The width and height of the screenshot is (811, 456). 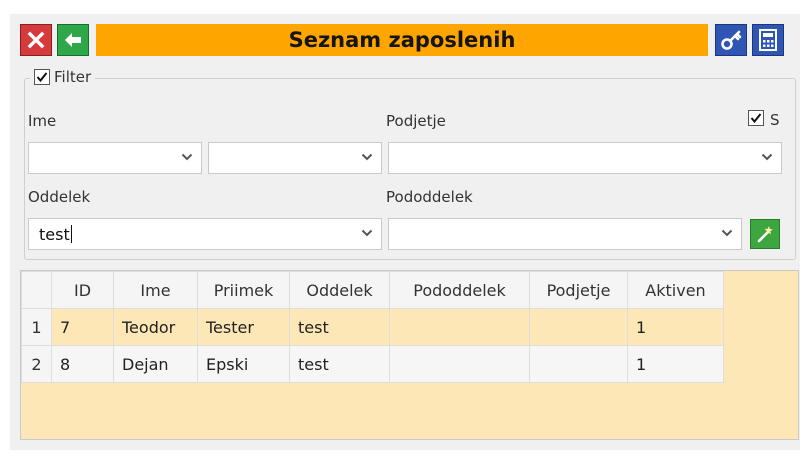 I want to click on column-header-aktiven: Aktiven, so click(x=675, y=290).